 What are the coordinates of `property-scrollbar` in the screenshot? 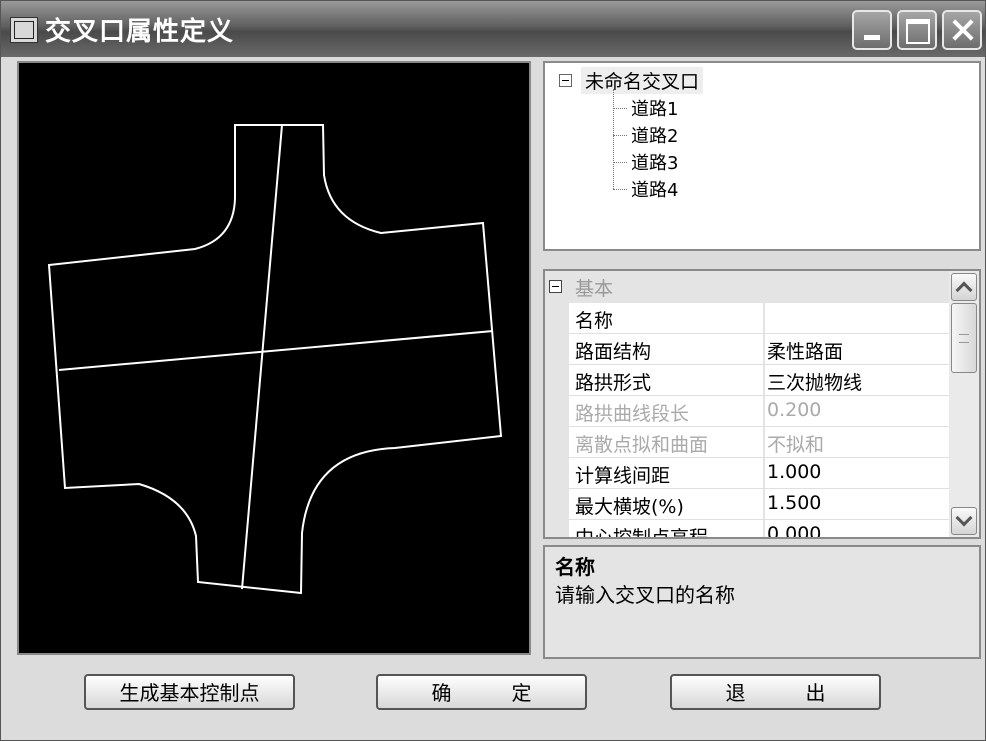 It's located at (964, 404).